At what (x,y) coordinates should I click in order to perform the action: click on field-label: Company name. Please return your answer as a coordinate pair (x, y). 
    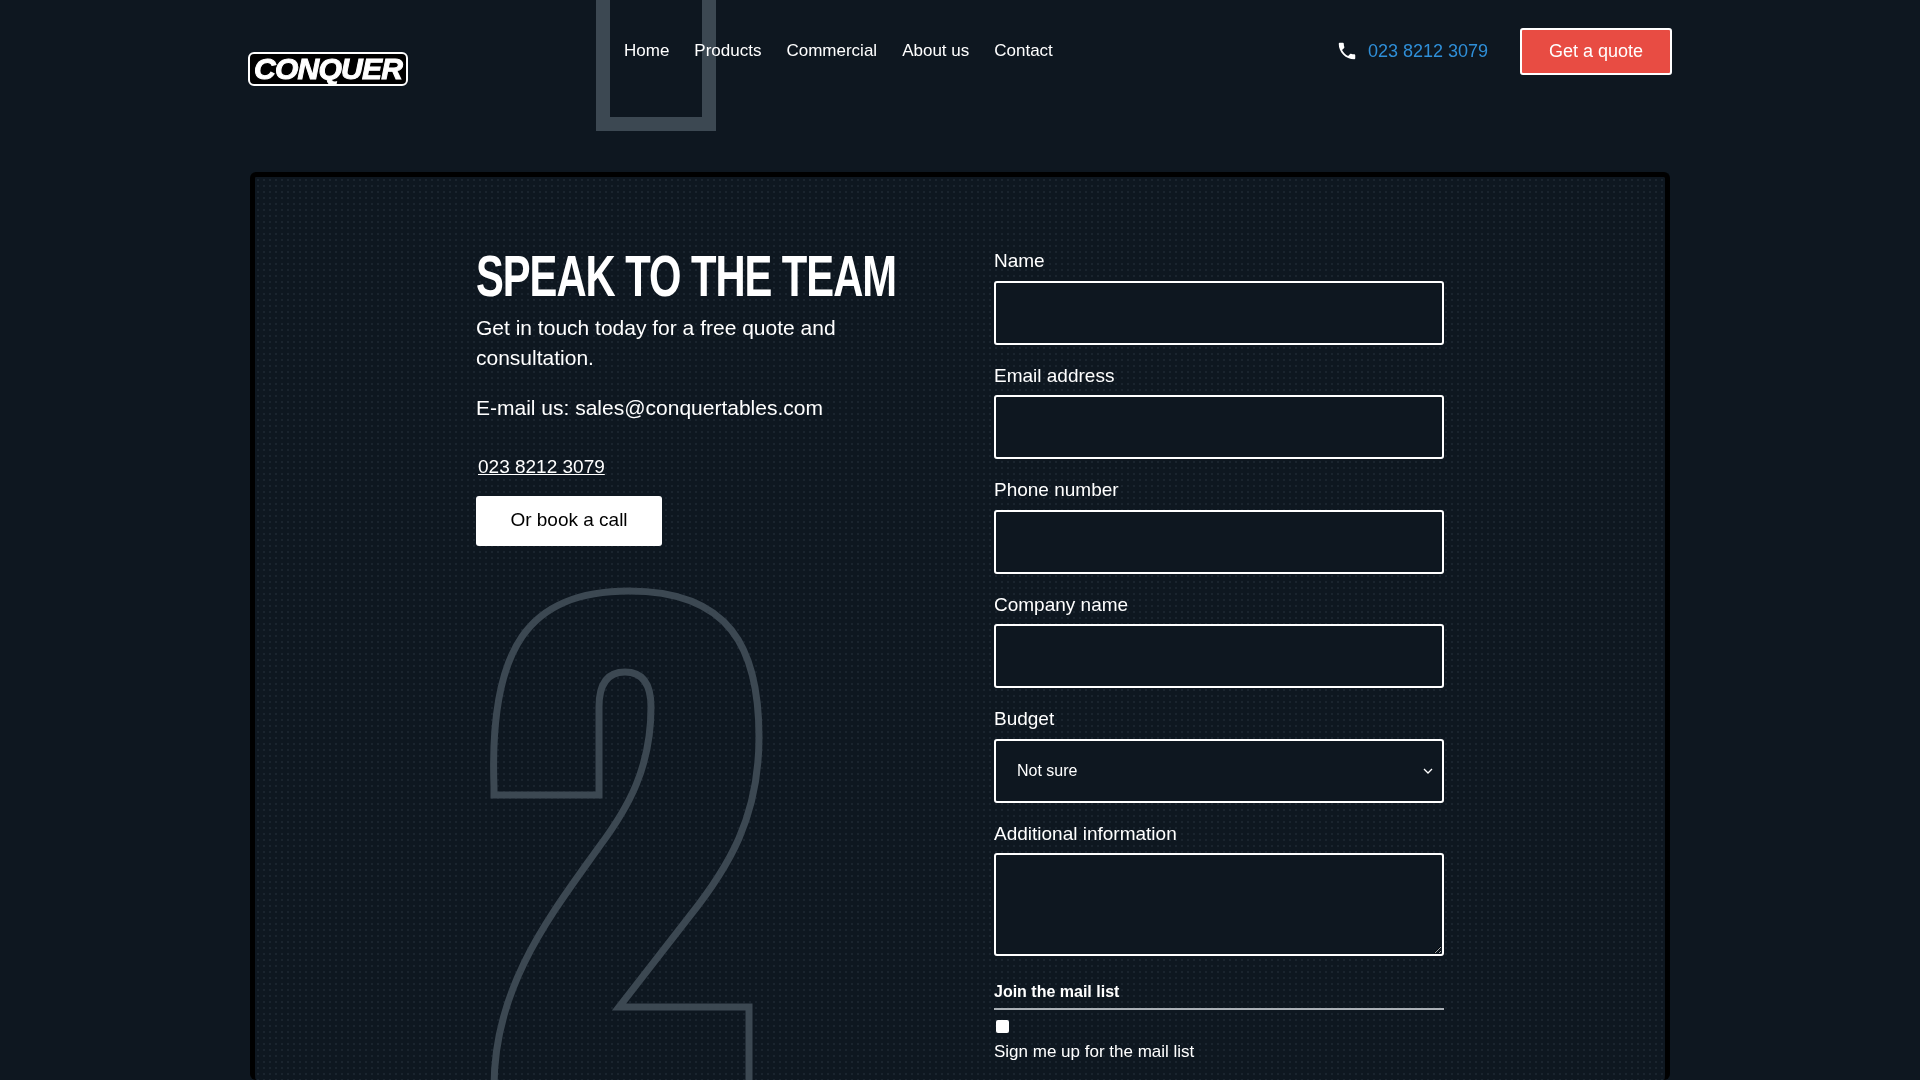
    Looking at the image, I should click on (1062, 604).